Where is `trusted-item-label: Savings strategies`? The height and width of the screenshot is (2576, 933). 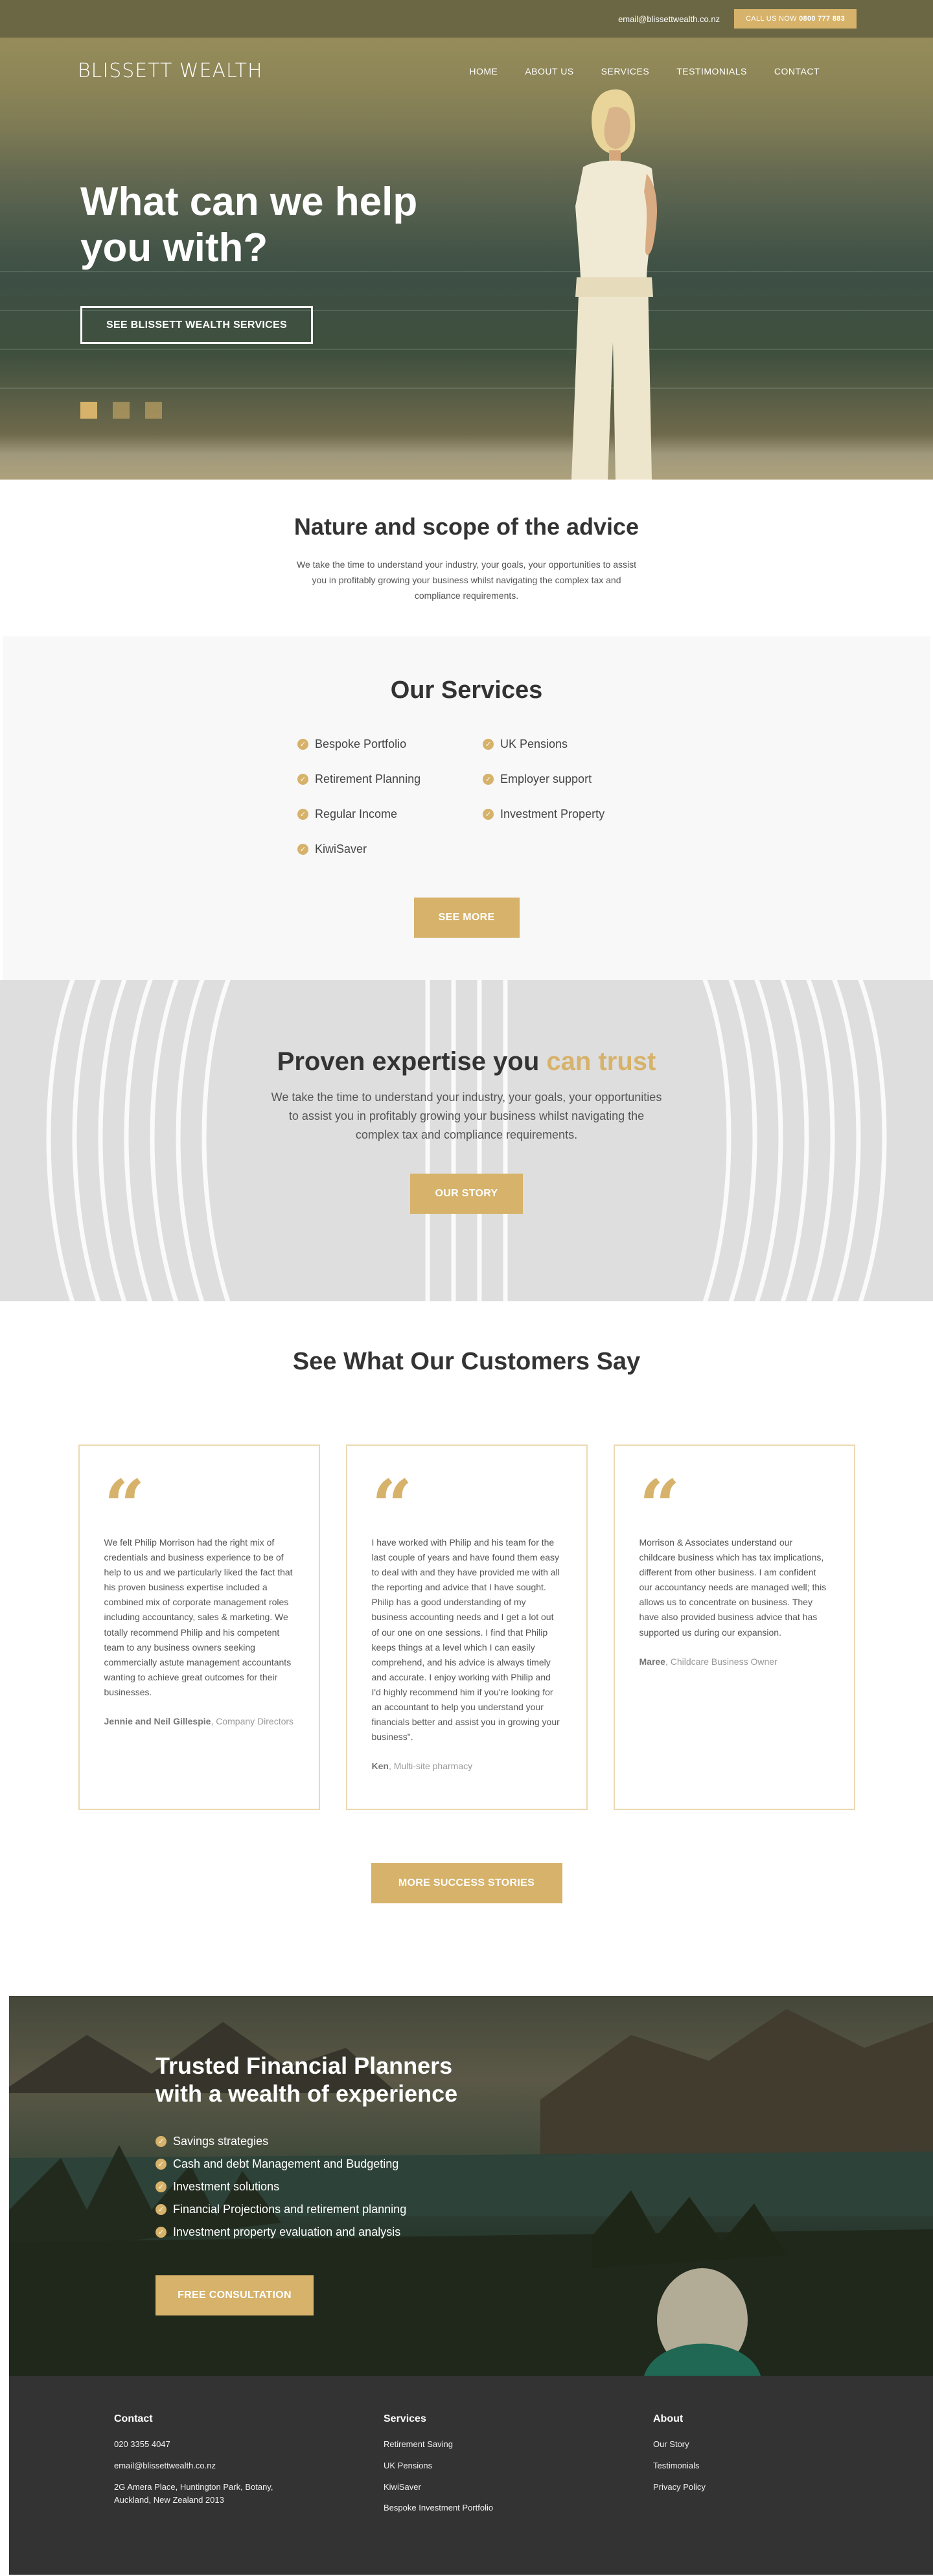
trusted-item-label: Savings strategies is located at coordinates (221, 2141).